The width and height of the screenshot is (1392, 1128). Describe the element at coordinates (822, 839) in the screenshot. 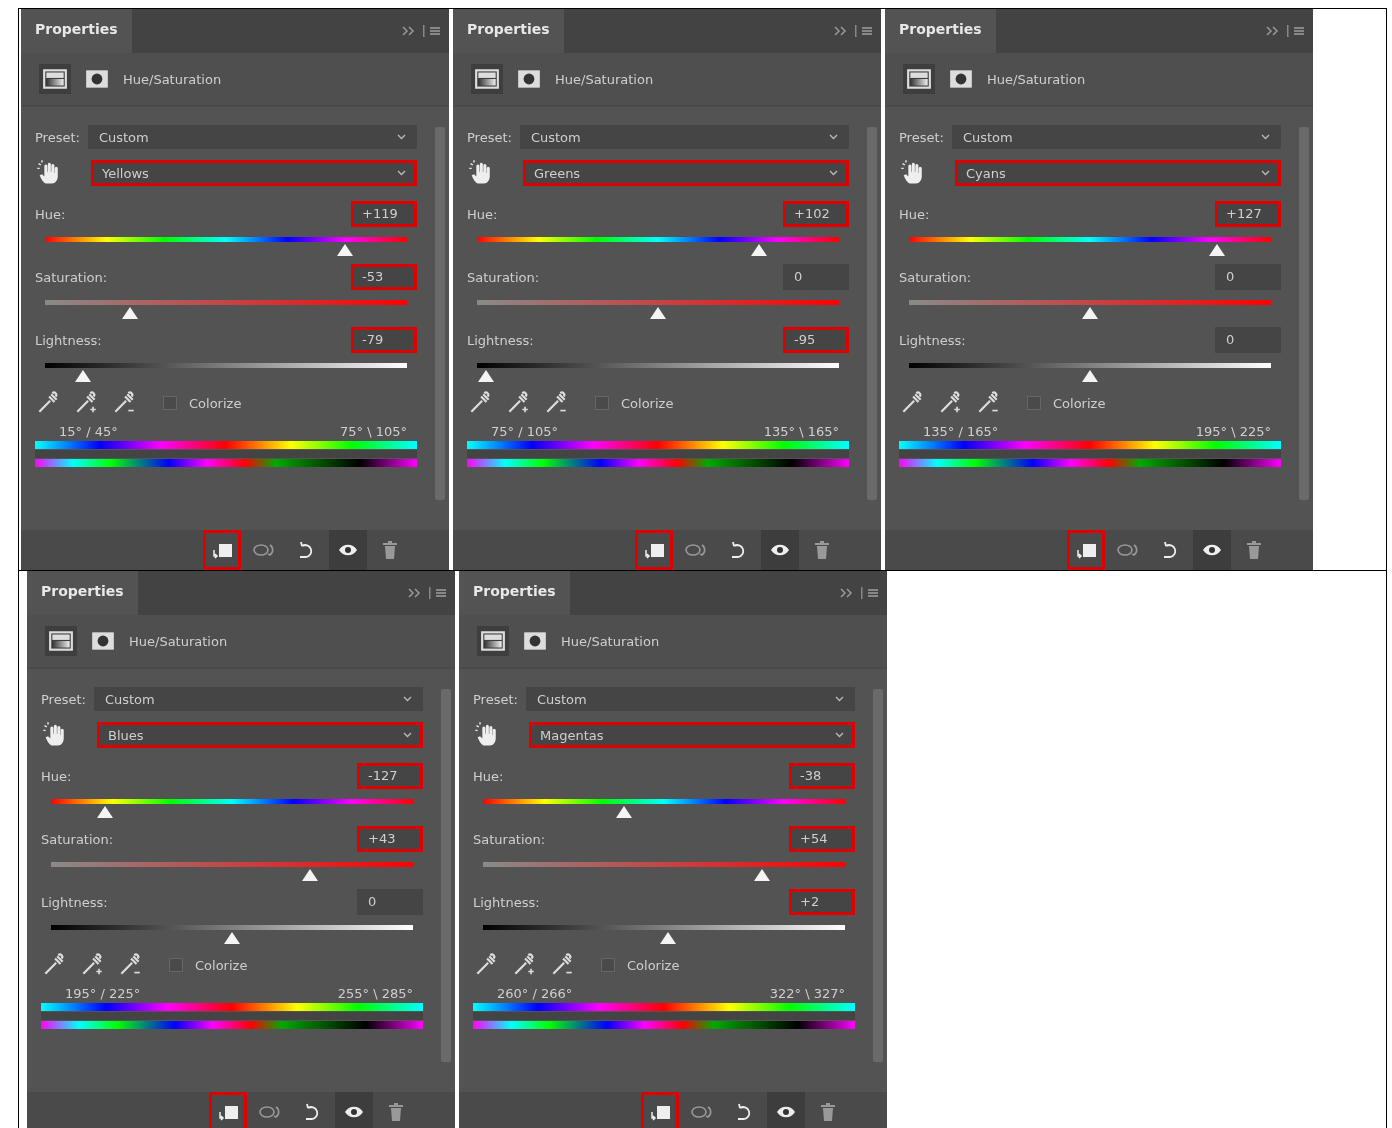

I see `value-field: +54` at that location.